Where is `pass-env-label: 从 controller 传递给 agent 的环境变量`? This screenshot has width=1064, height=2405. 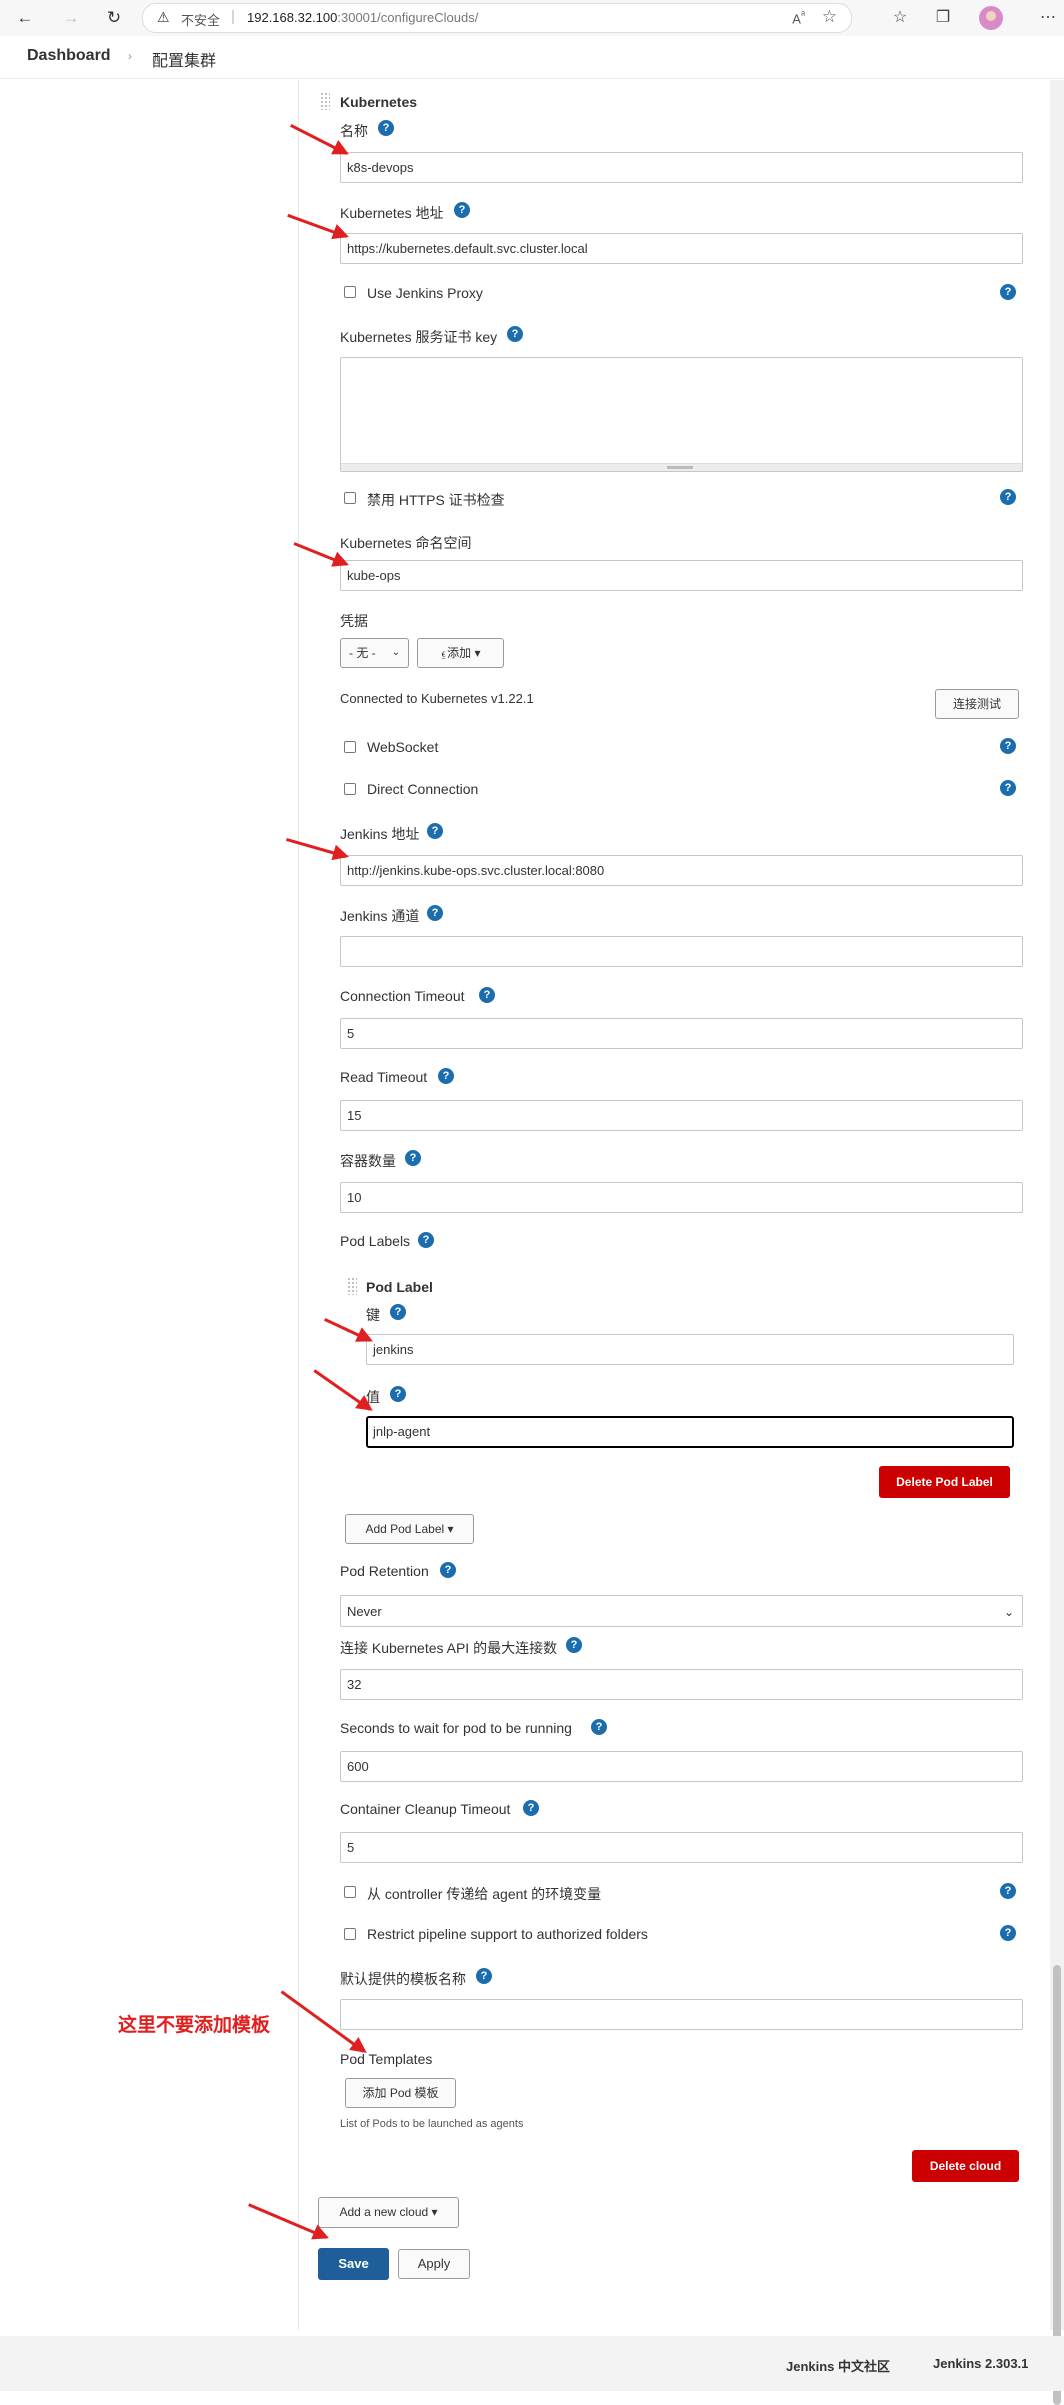 pass-env-label: 从 controller 传递给 agent 的环境变量 is located at coordinates (484, 1894).